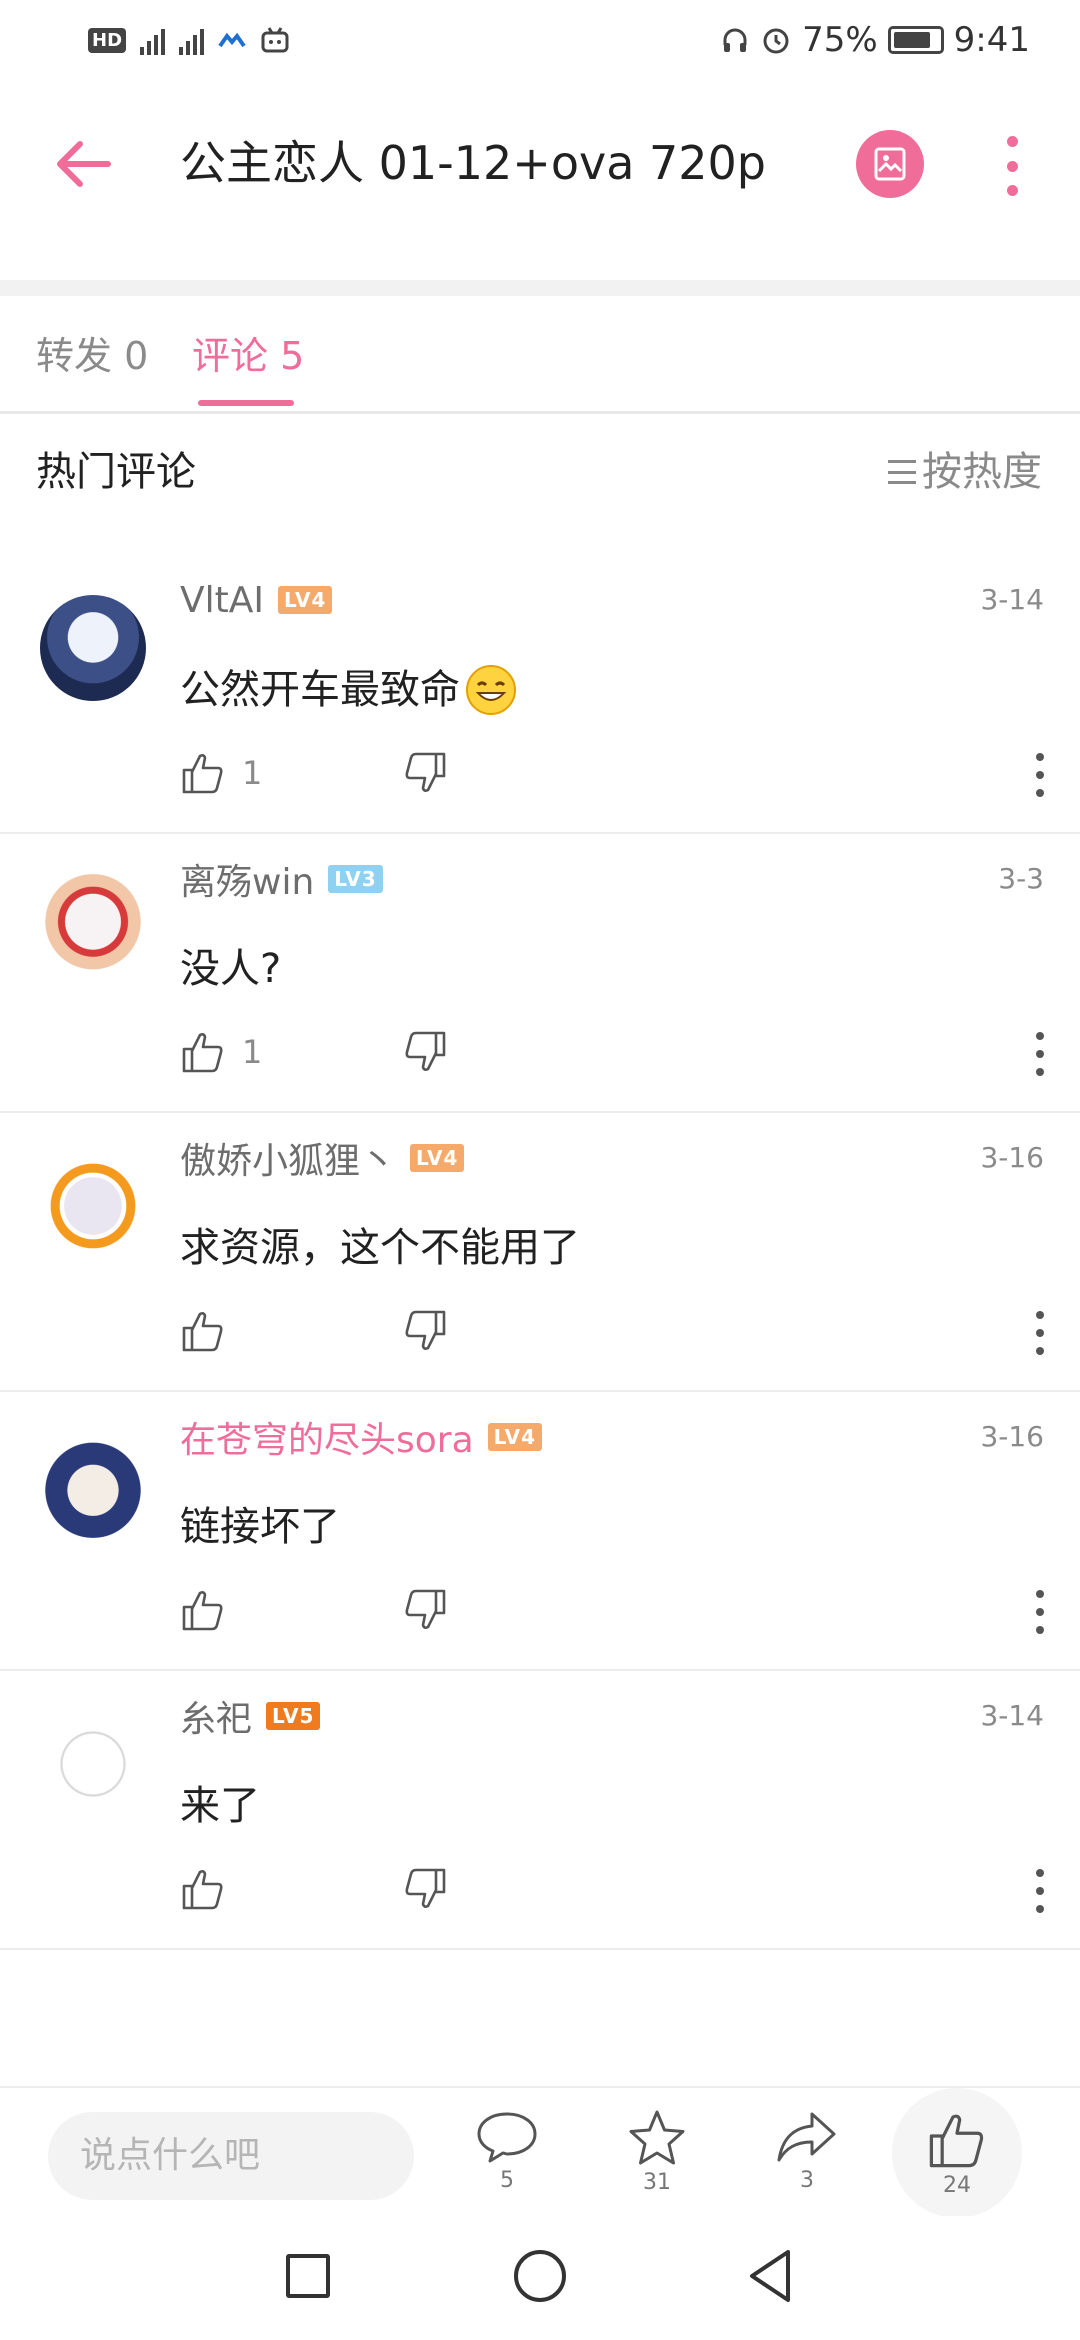 The width and height of the screenshot is (1080, 2340). I want to click on home-button, so click(540, 2276).